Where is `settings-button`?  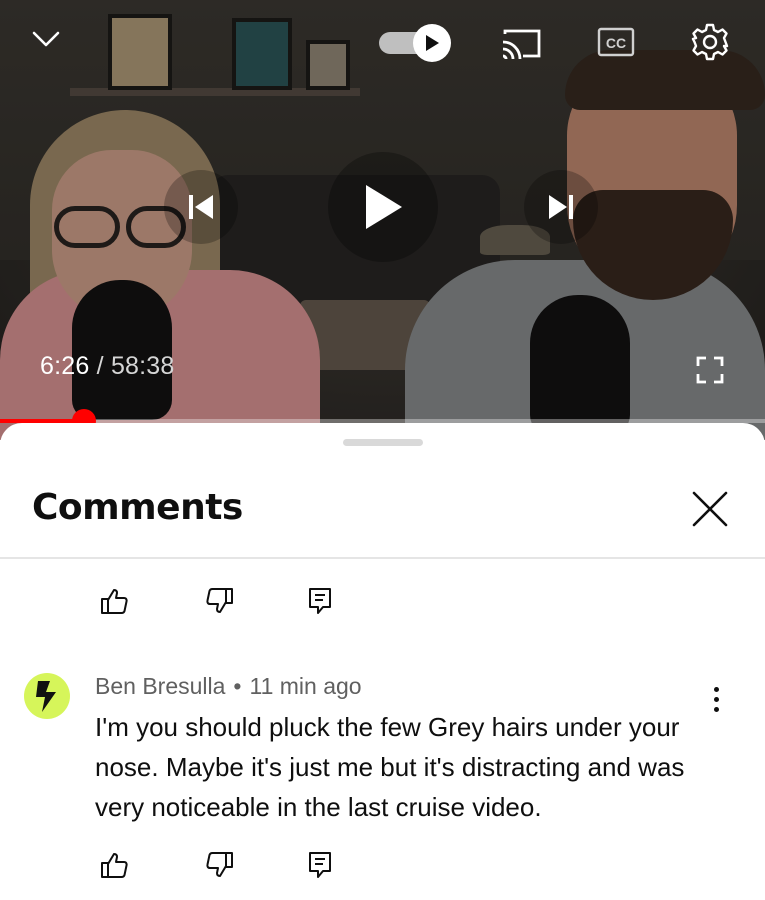
settings-button is located at coordinates (710, 42).